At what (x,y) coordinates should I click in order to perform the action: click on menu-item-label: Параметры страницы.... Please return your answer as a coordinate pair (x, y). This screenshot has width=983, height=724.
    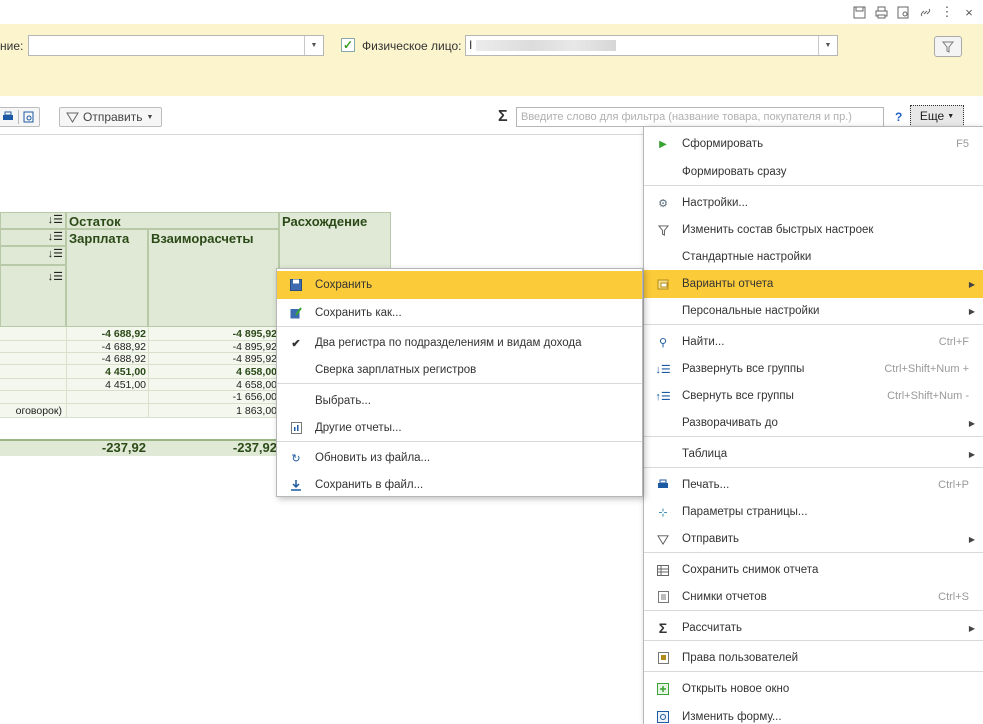
    Looking at the image, I should click on (745, 512).